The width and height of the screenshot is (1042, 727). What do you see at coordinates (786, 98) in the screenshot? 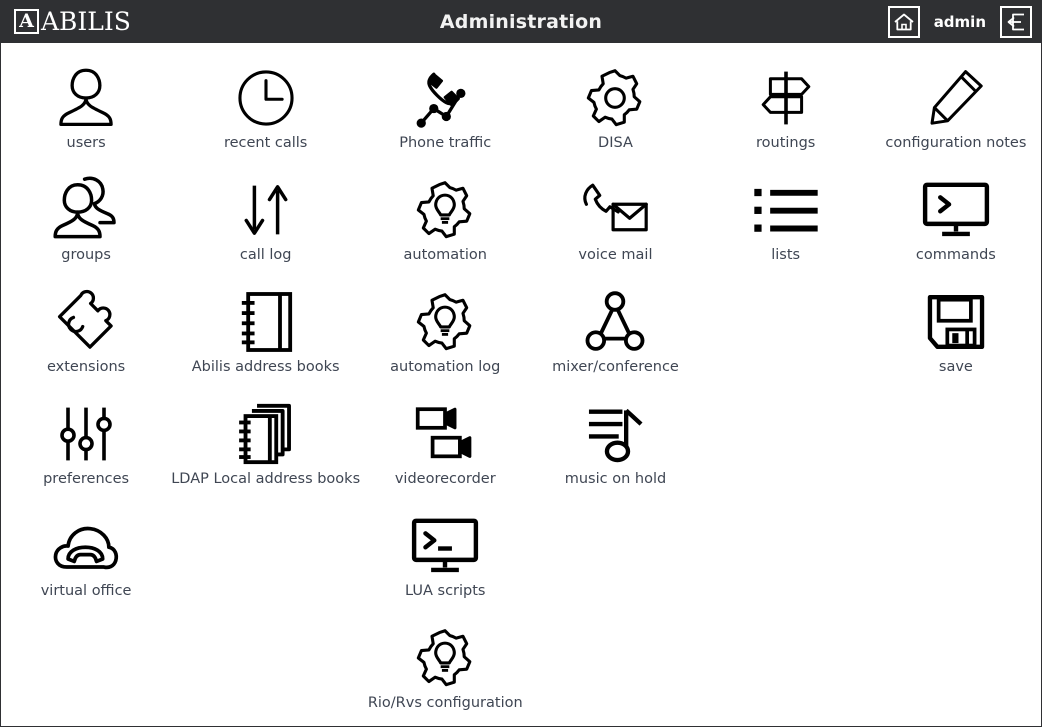
I see `signpost-icon` at bounding box center [786, 98].